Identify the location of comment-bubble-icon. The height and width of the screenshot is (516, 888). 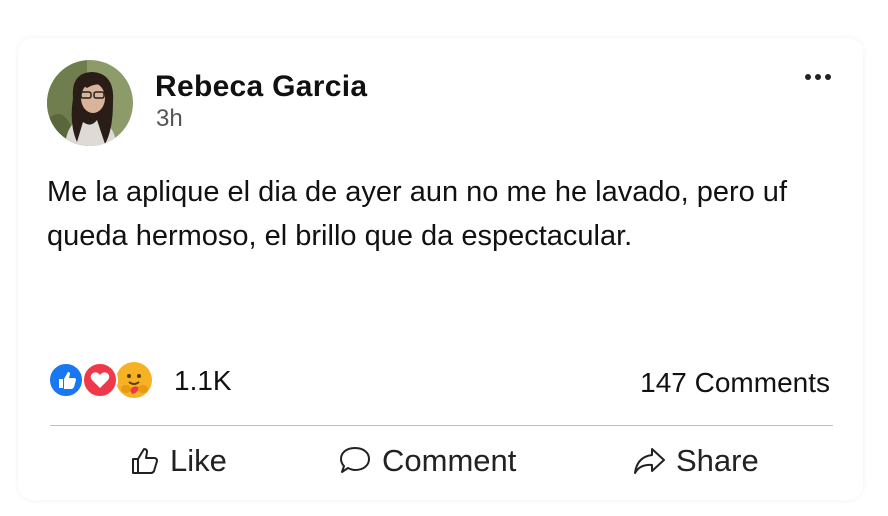
(355, 460).